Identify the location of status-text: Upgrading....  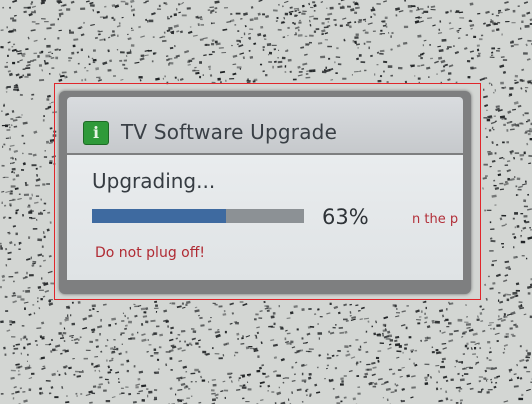
(154, 181).